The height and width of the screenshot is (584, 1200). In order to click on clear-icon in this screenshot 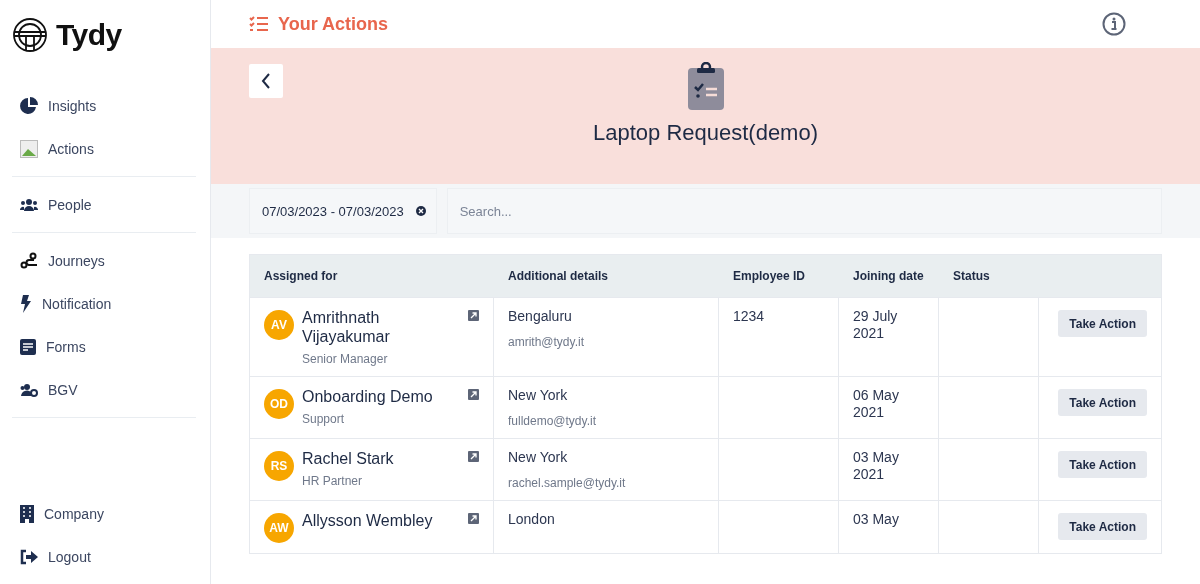, I will do `click(420, 211)`.